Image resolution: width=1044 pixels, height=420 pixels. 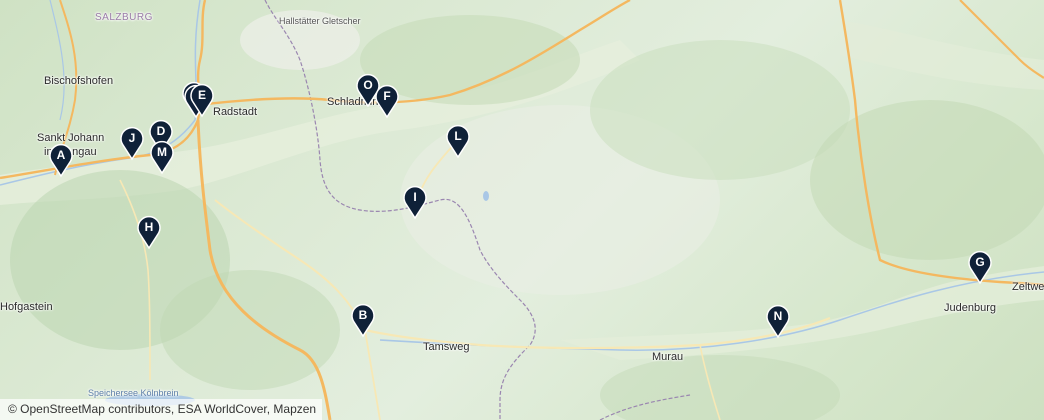 I want to click on marker-label: F, so click(x=387, y=96).